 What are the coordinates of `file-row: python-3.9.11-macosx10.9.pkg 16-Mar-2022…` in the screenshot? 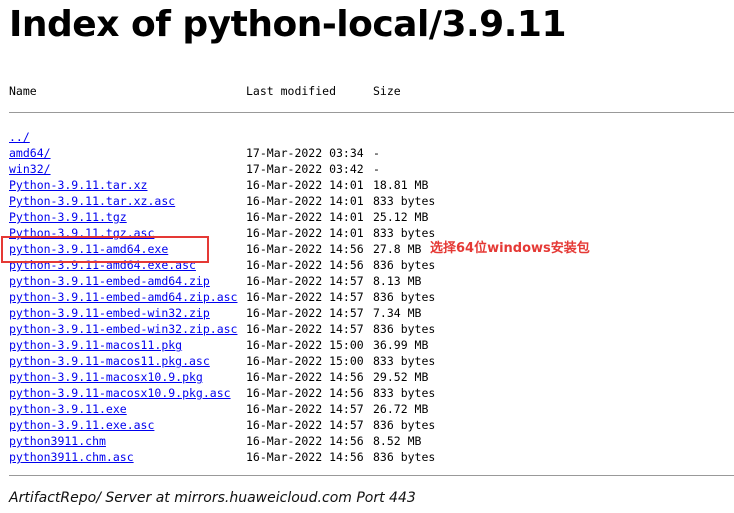 It's located at (369, 377).